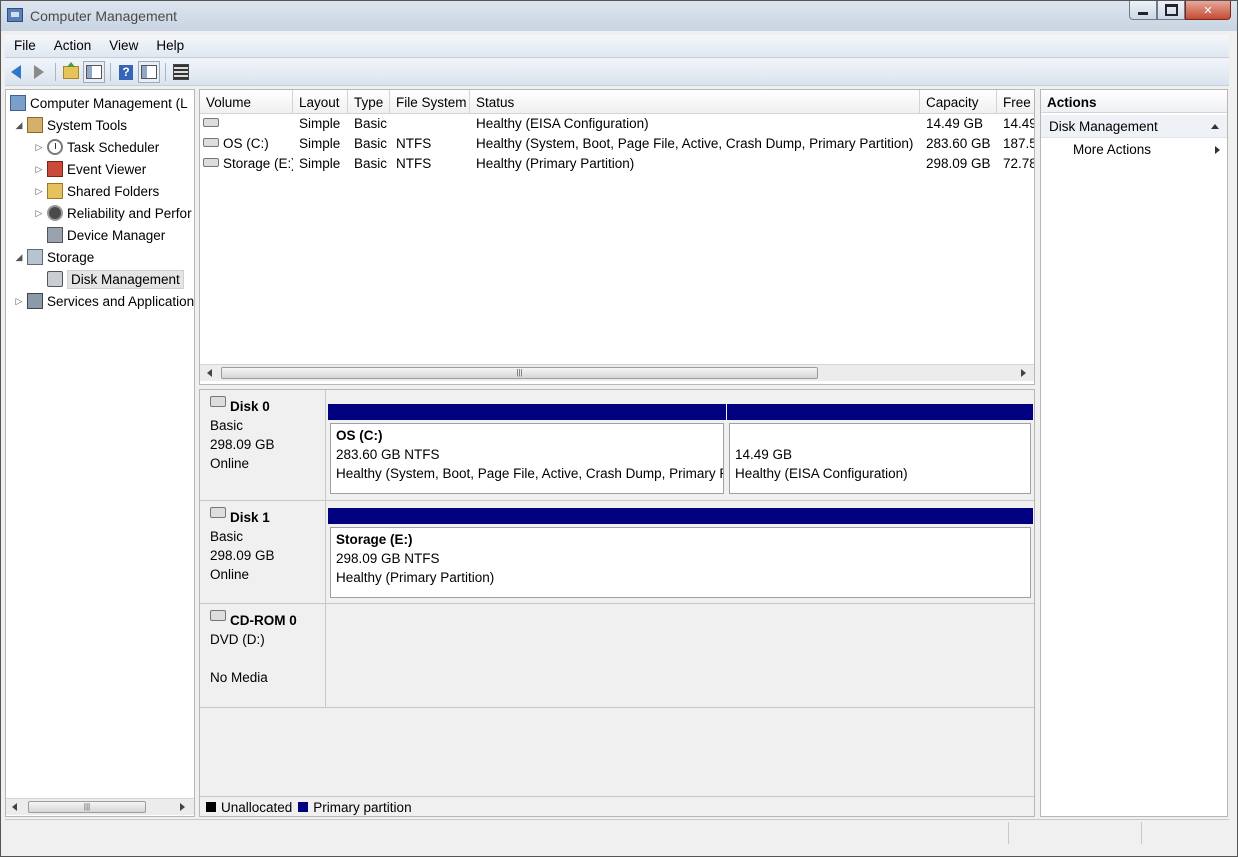 The width and height of the screenshot is (1238, 857). What do you see at coordinates (218, 512) in the screenshot?
I see `disk-icon` at bounding box center [218, 512].